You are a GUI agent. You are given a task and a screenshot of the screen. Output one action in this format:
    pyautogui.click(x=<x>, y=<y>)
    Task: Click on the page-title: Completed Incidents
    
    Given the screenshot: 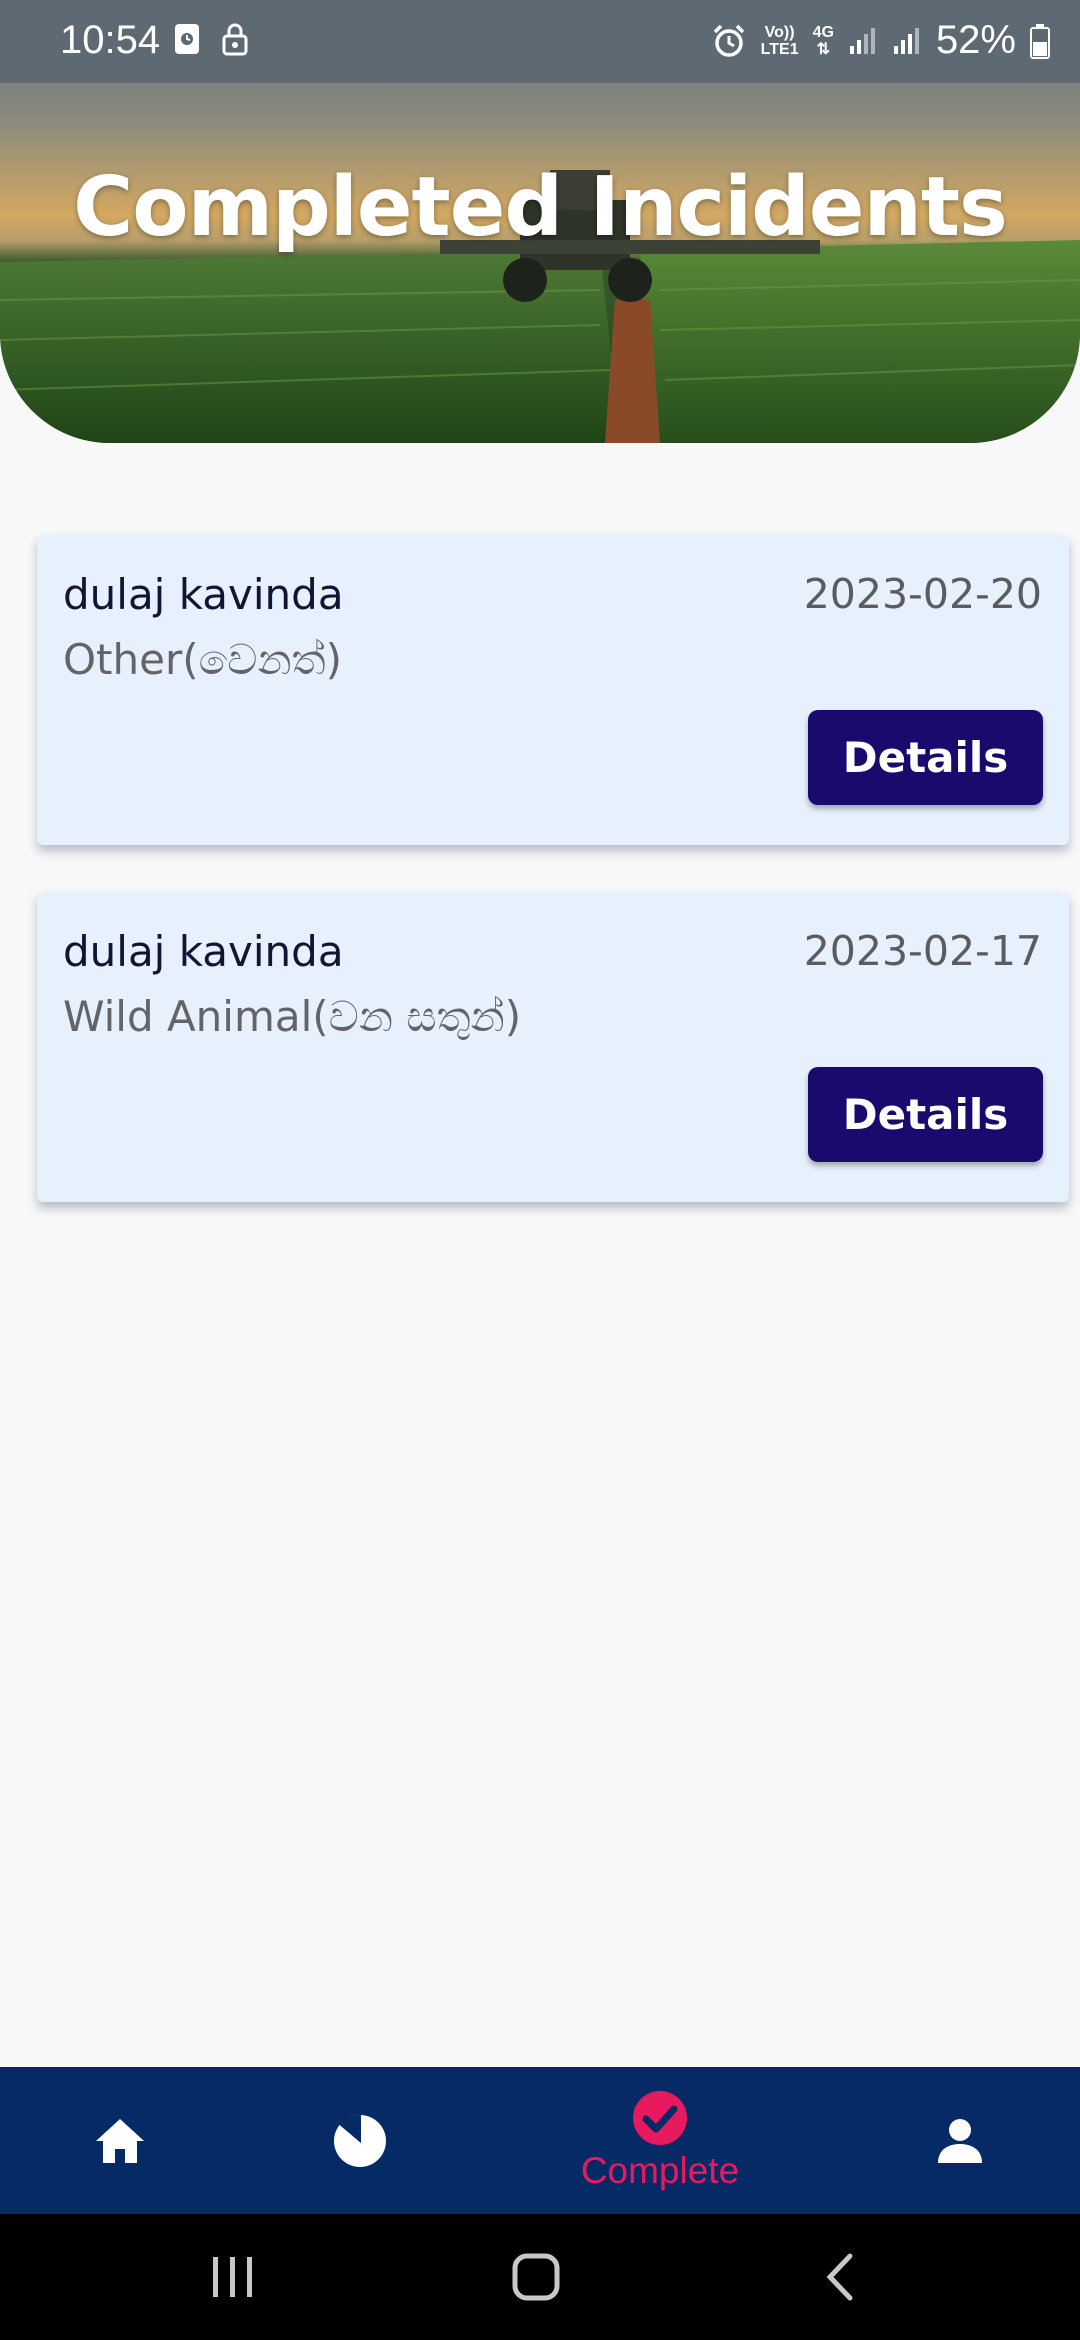 What is the action you would take?
    pyautogui.click(x=540, y=207)
    